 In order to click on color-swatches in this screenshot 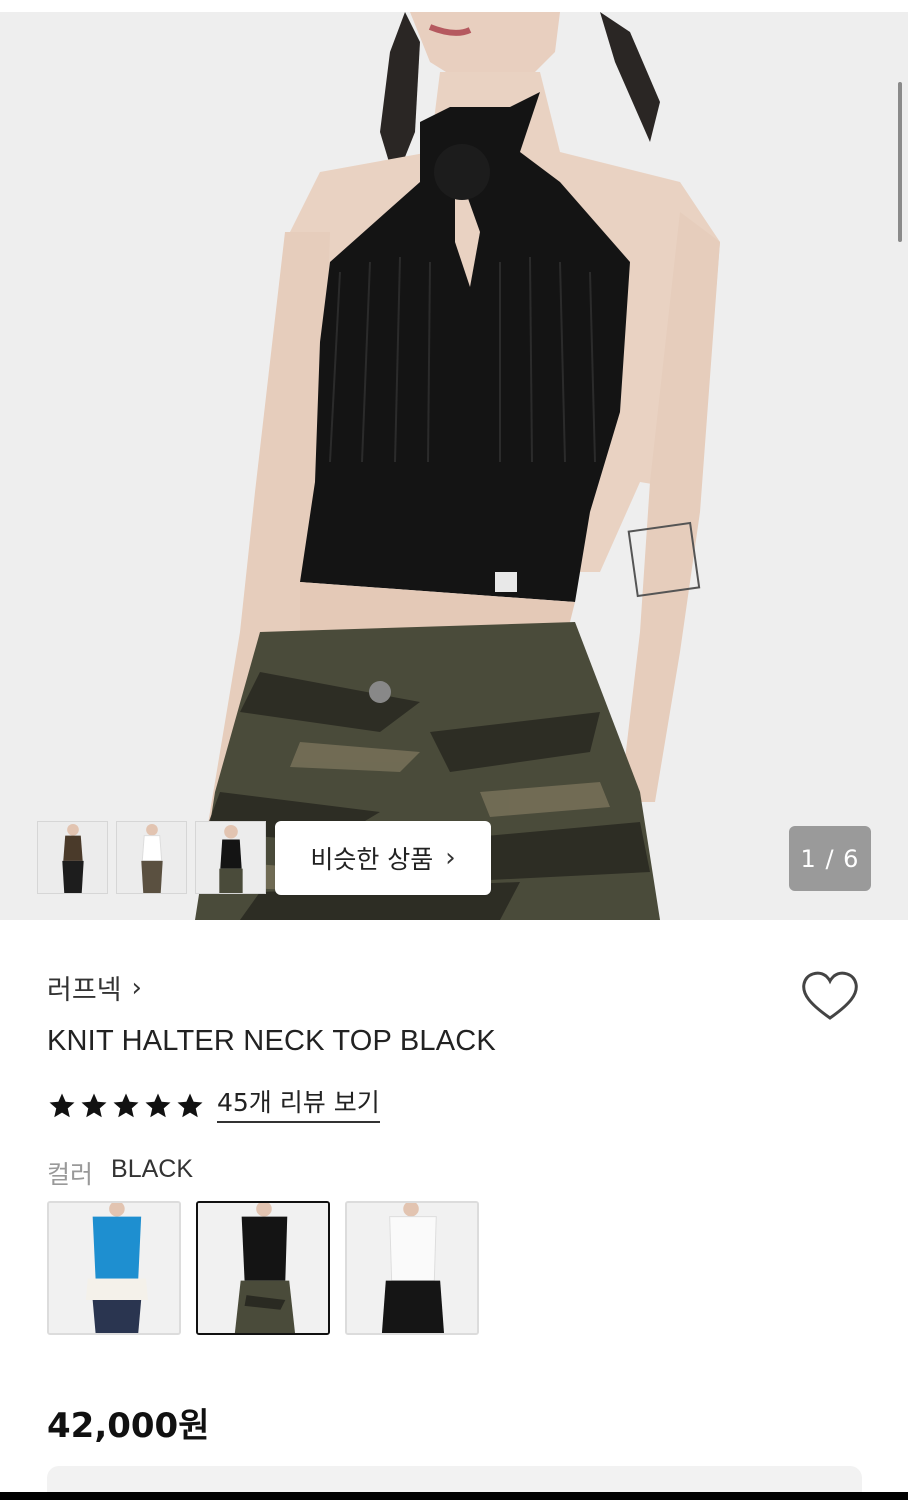, I will do `click(263, 1268)`.